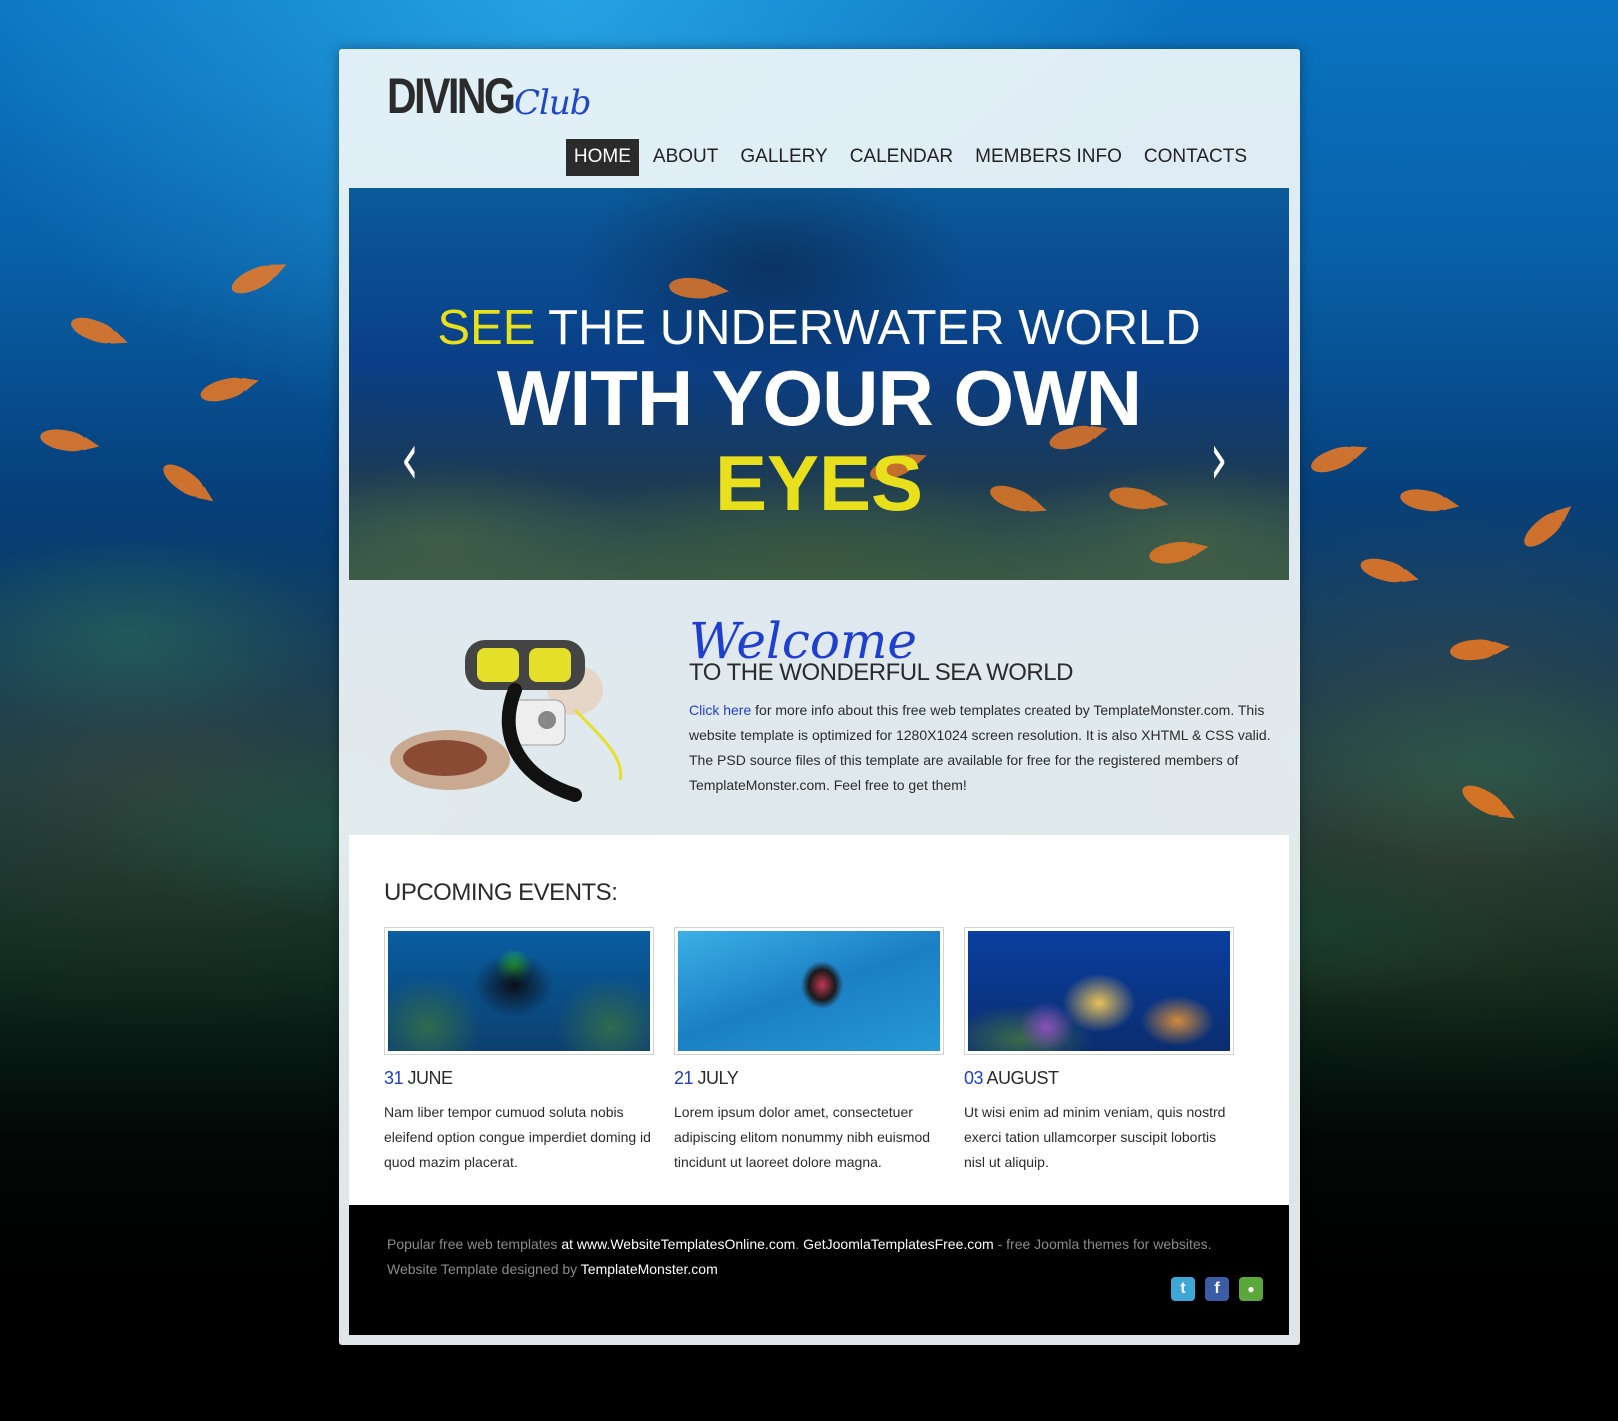 This screenshot has width=1618, height=1421. What do you see at coordinates (974, 1078) in the screenshot?
I see `event-day: 03` at bounding box center [974, 1078].